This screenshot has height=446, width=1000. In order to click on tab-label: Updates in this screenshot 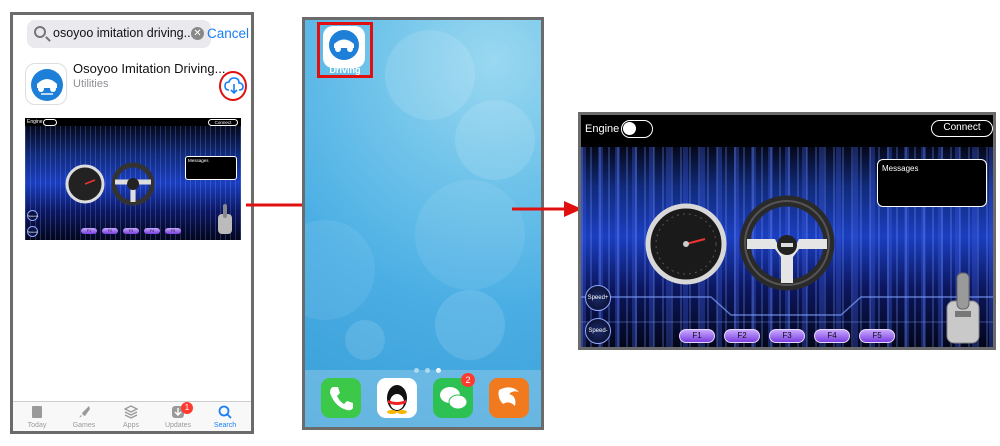, I will do `click(178, 425)`.